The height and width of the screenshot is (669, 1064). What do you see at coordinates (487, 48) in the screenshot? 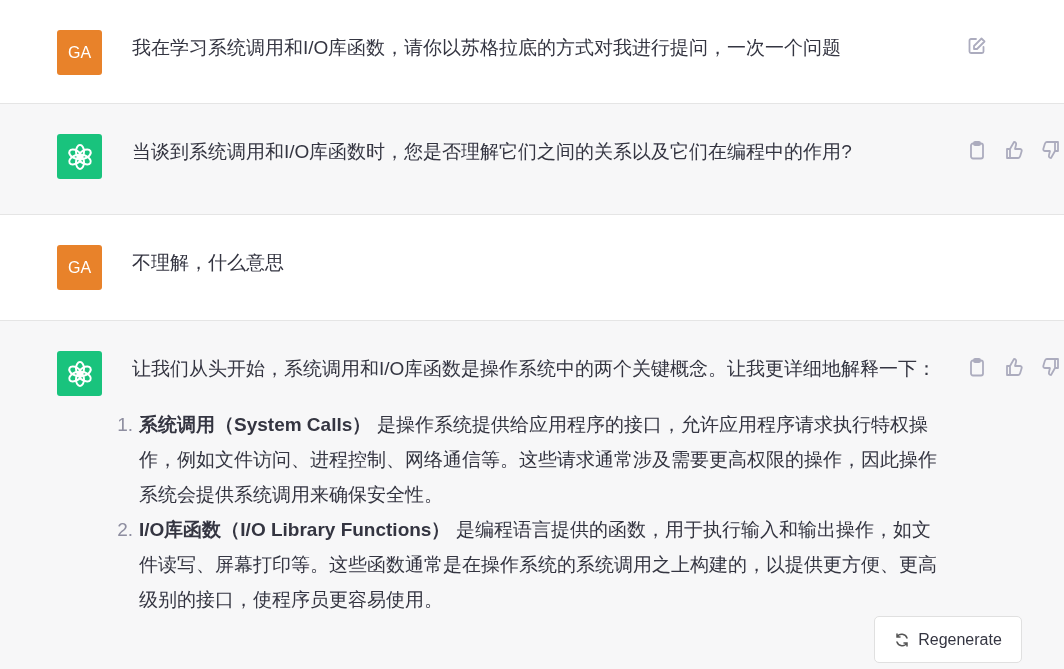
I see `message-text: 我在学习系统调用和I/O库函数，请你以苏格拉底的方式对我进行提问，一次一个问题` at bounding box center [487, 48].